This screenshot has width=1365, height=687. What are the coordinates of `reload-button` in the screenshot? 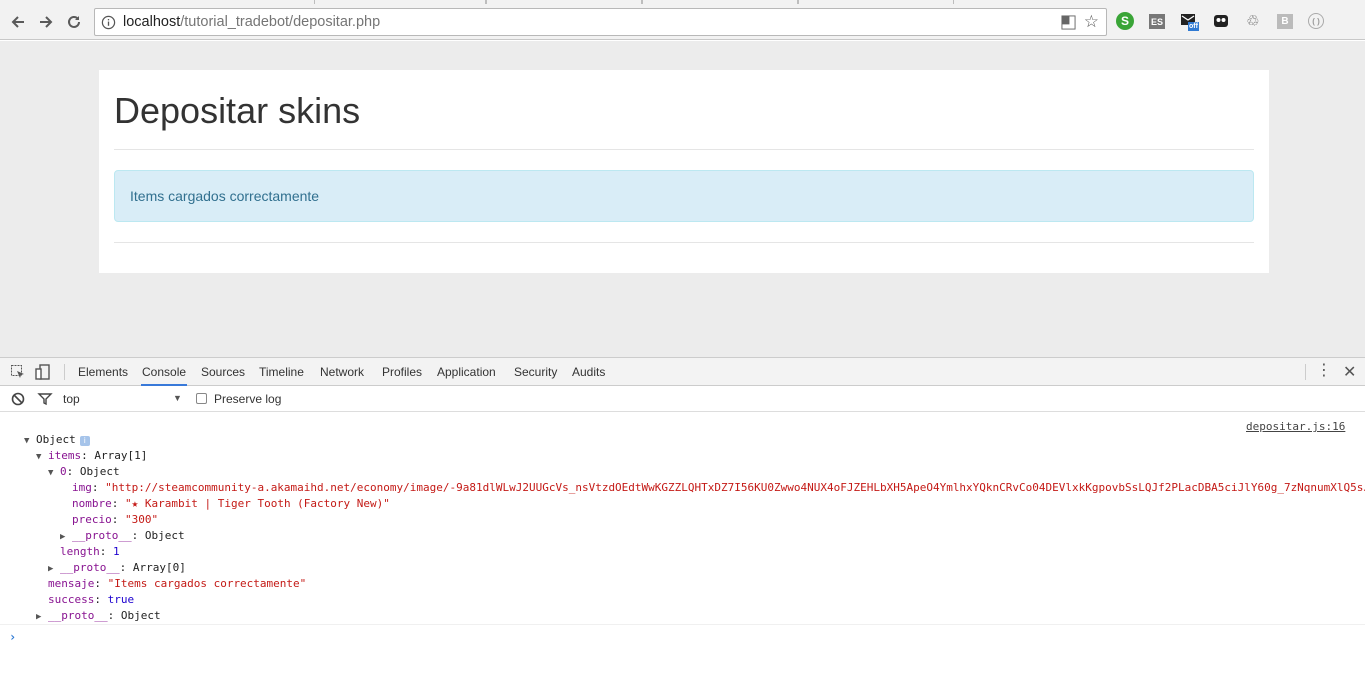 It's located at (74, 22).